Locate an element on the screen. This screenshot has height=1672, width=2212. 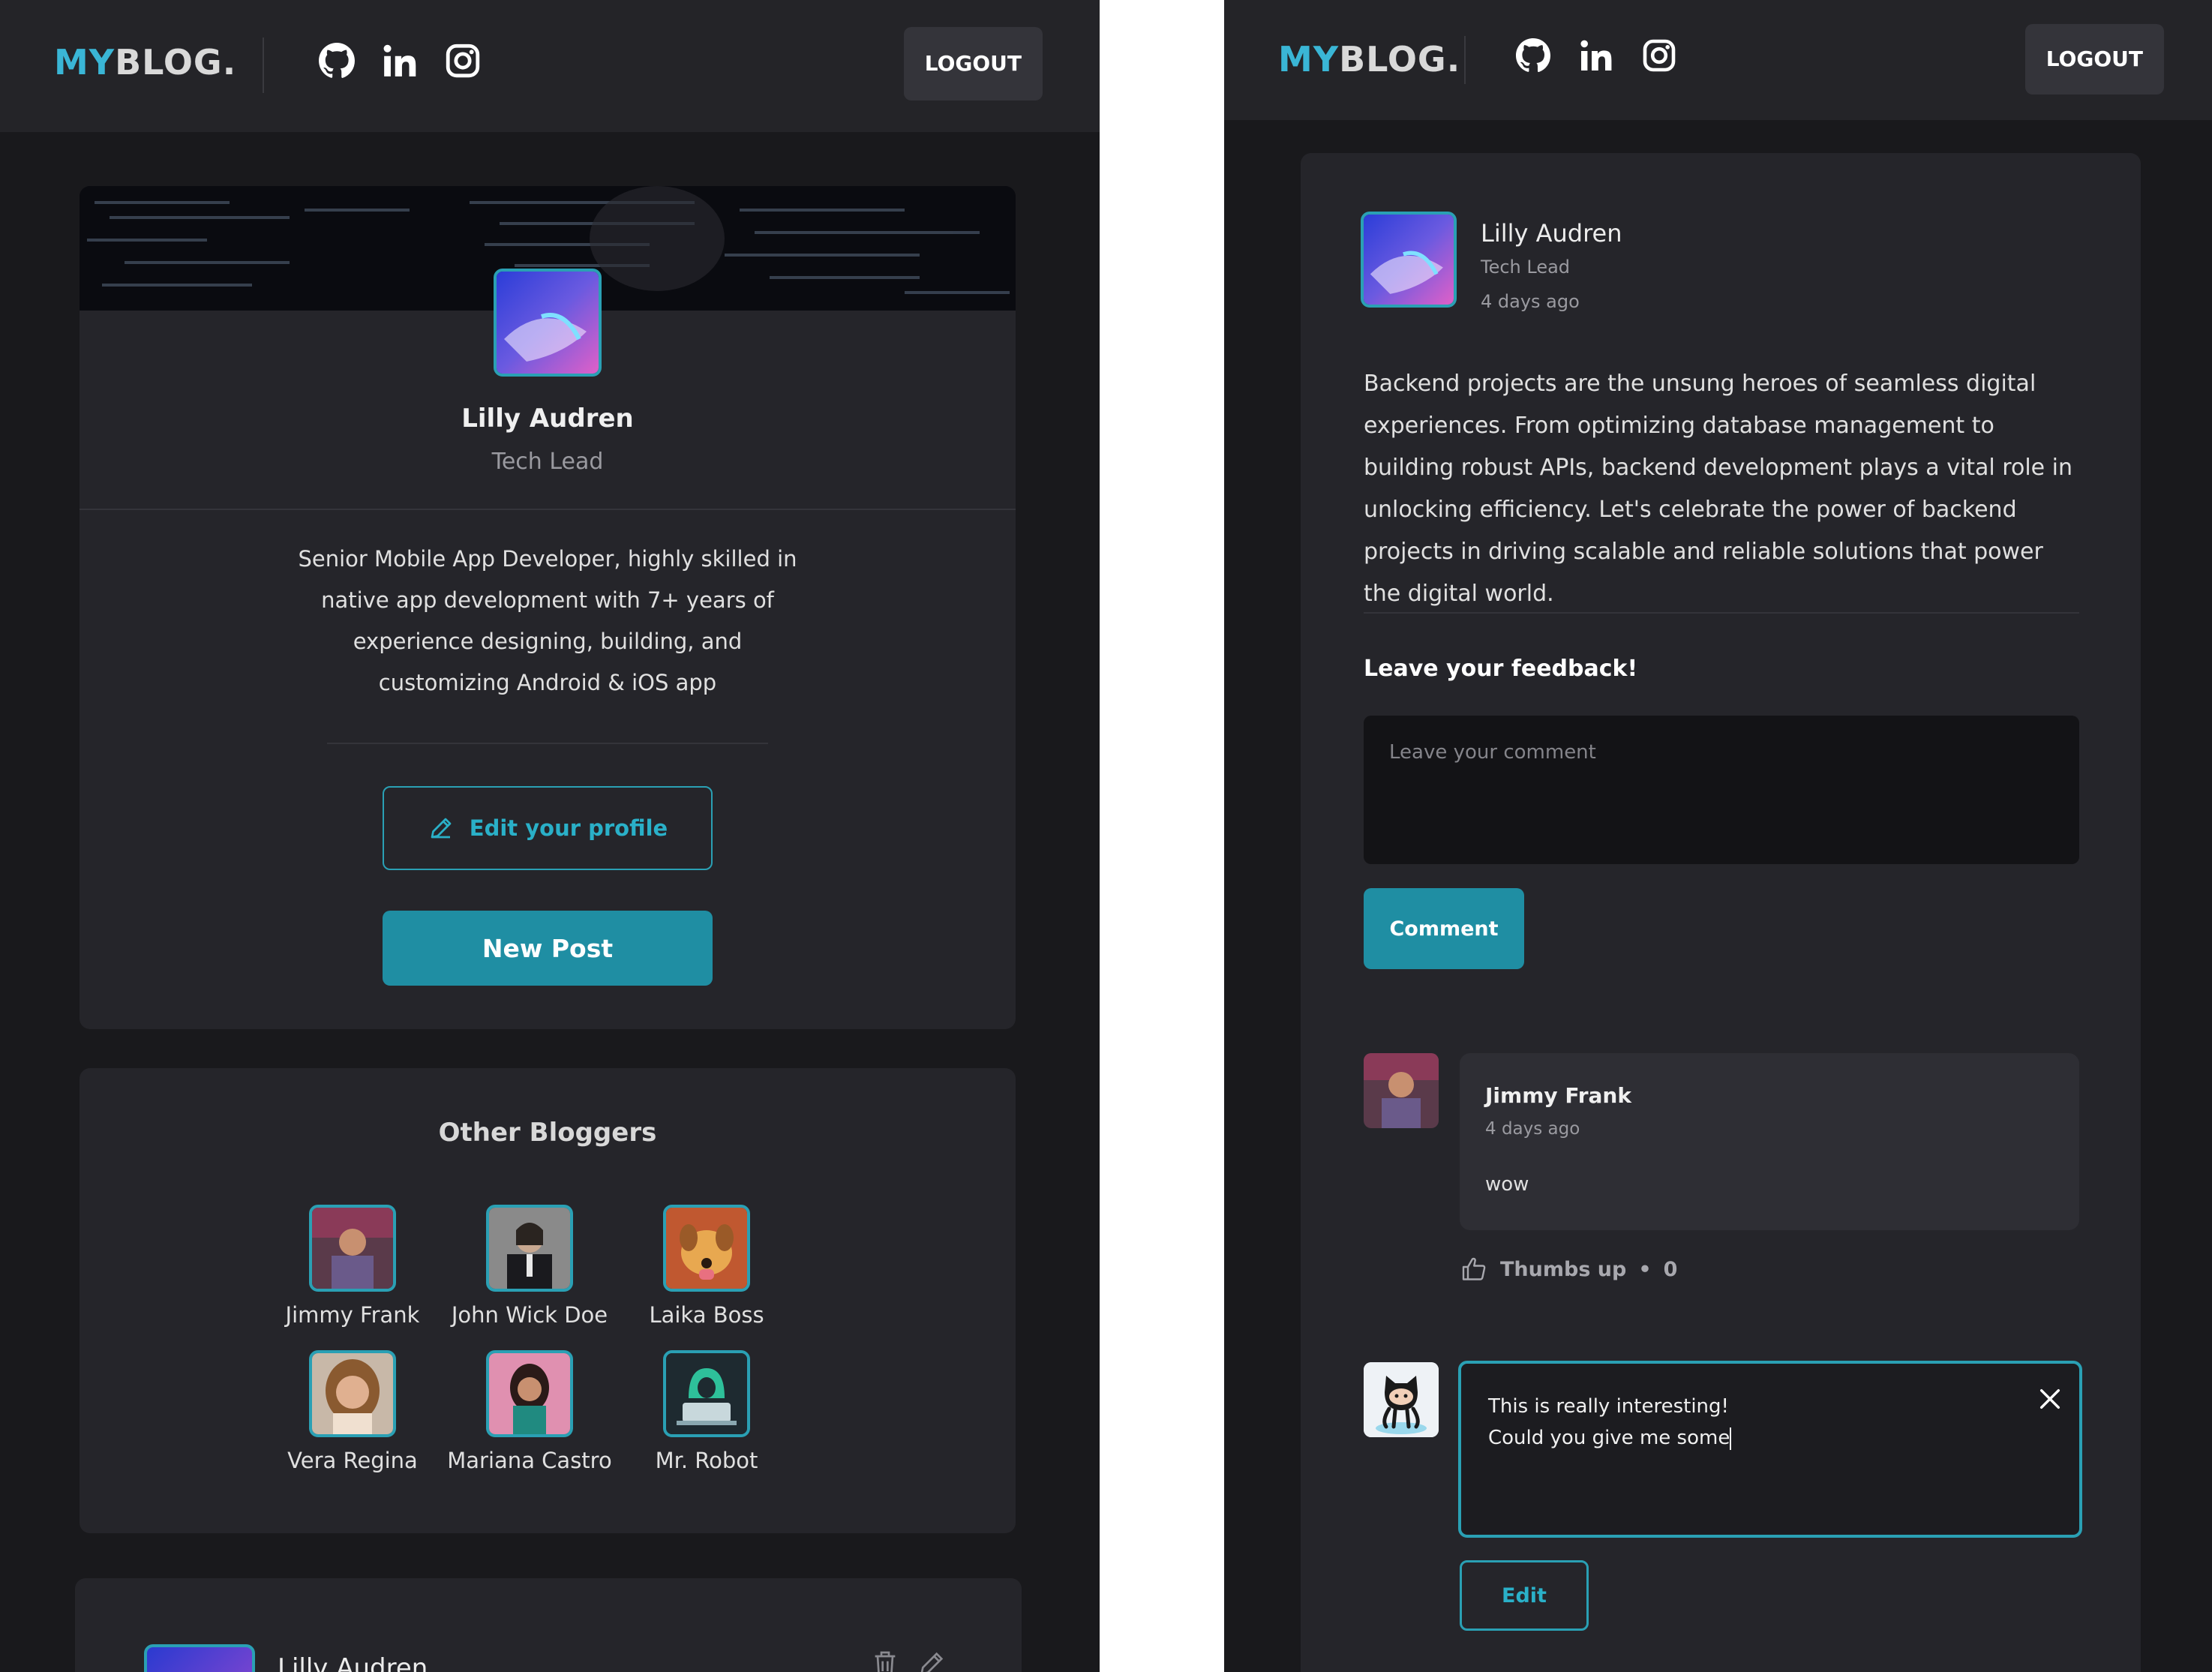
trash-icon is located at coordinates (885, 1660).